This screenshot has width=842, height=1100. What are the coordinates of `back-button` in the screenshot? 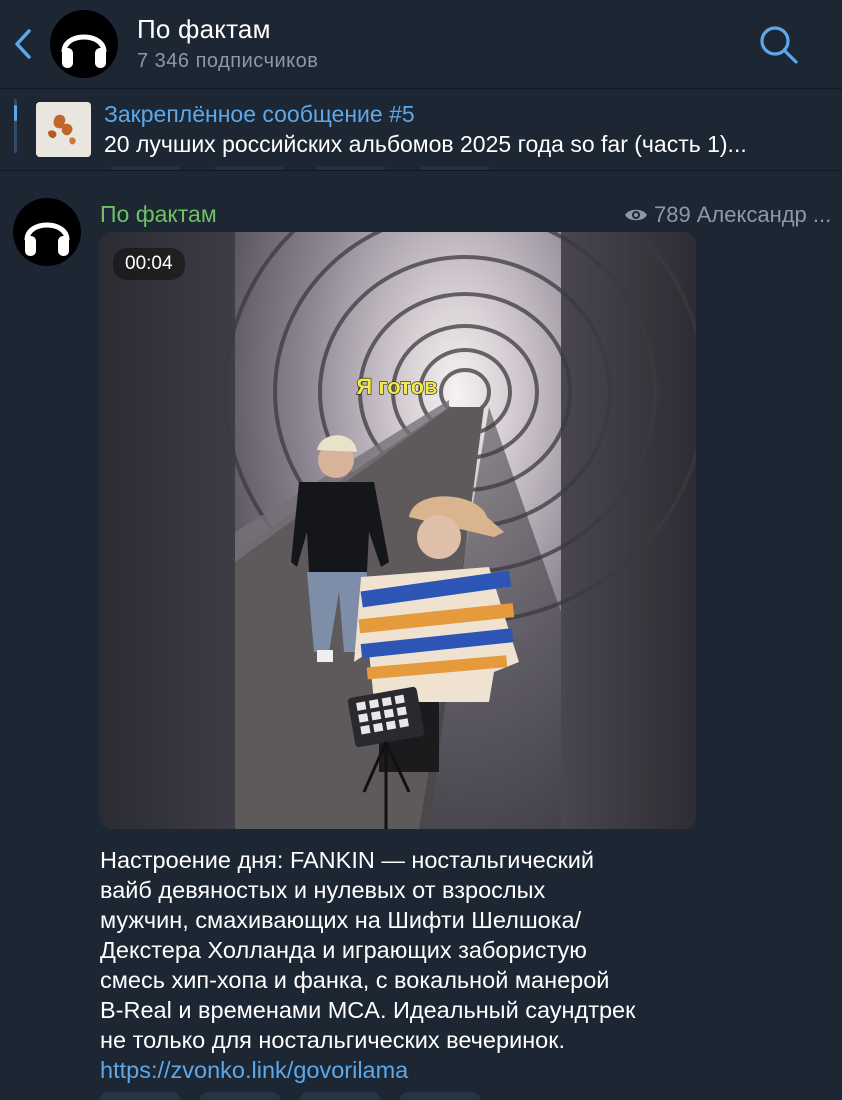 It's located at (23, 44).